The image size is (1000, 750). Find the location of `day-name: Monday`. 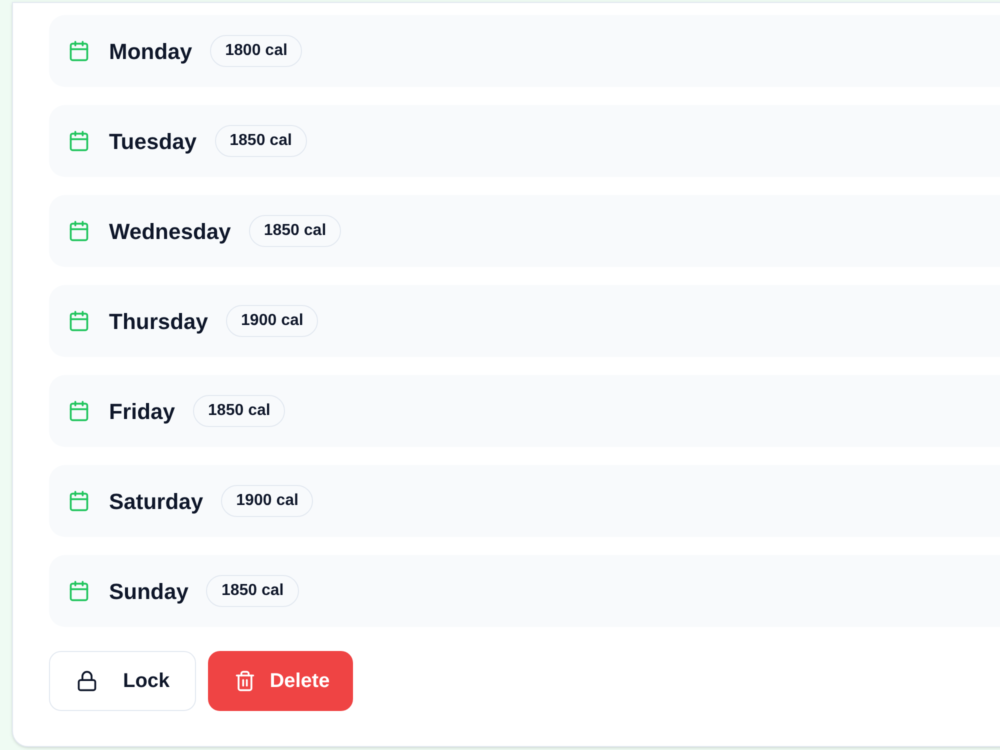

day-name: Monday is located at coordinates (150, 52).